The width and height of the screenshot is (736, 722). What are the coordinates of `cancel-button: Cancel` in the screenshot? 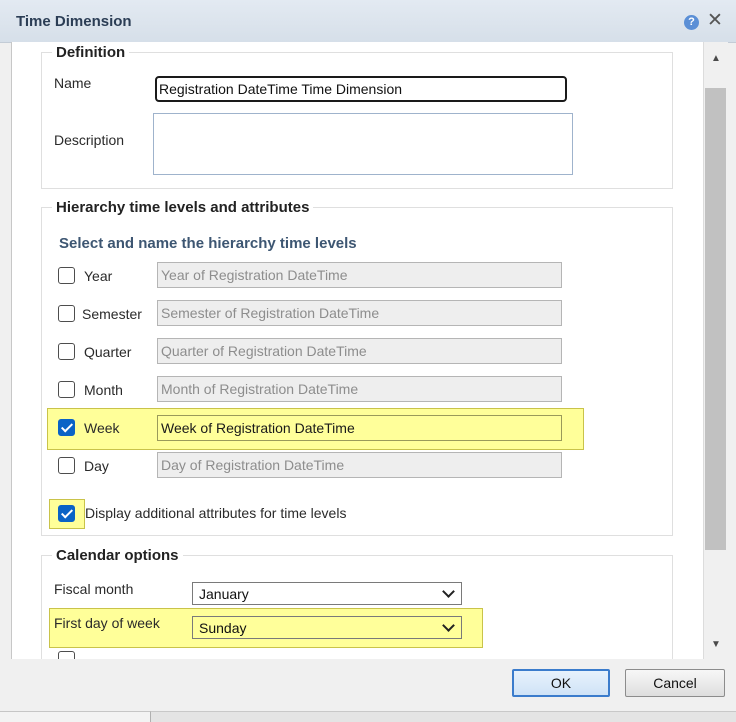 It's located at (675, 683).